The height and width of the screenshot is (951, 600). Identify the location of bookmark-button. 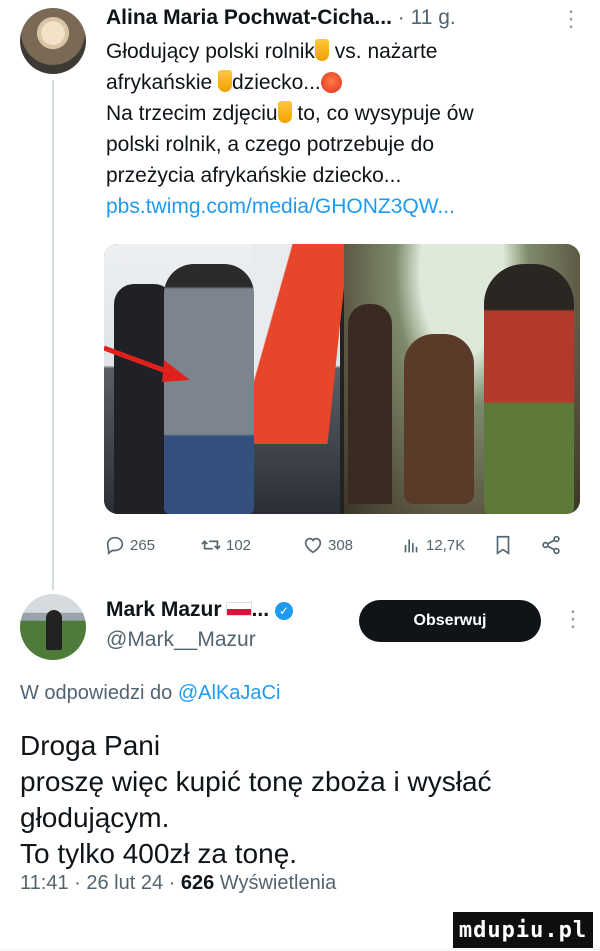
(503, 545).